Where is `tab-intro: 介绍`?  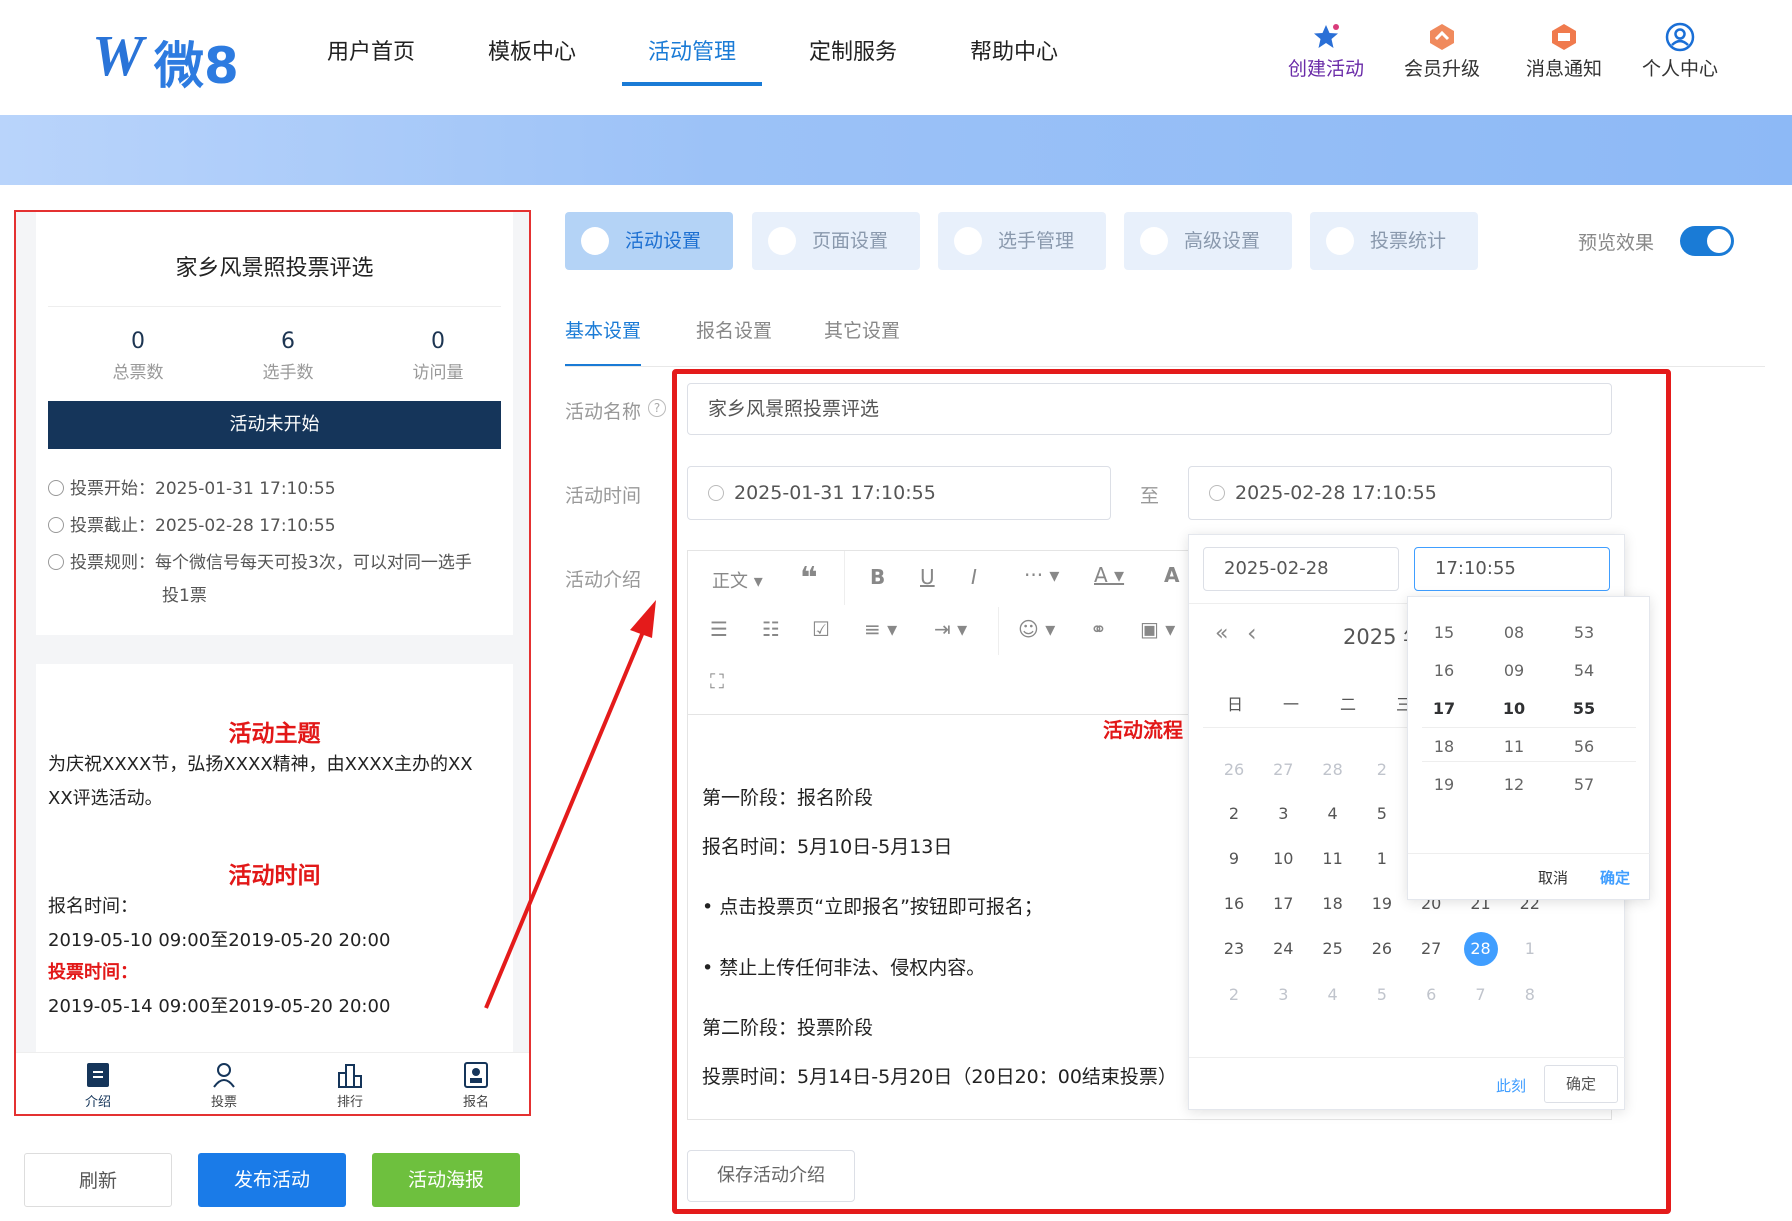
tab-intro: 介绍 is located at coordinates (98, 1085).